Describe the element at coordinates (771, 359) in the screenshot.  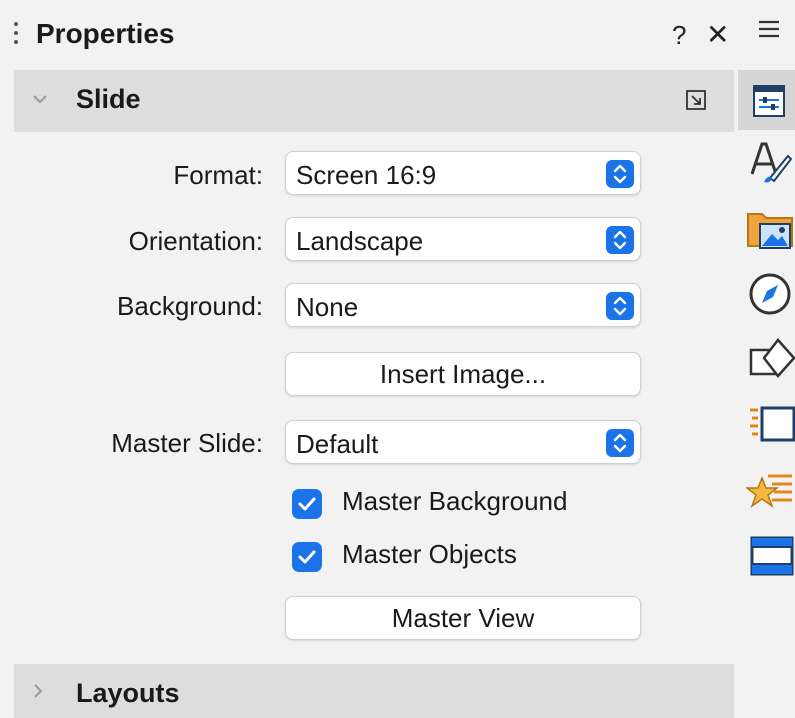
I see `shapes-icon` at that location.